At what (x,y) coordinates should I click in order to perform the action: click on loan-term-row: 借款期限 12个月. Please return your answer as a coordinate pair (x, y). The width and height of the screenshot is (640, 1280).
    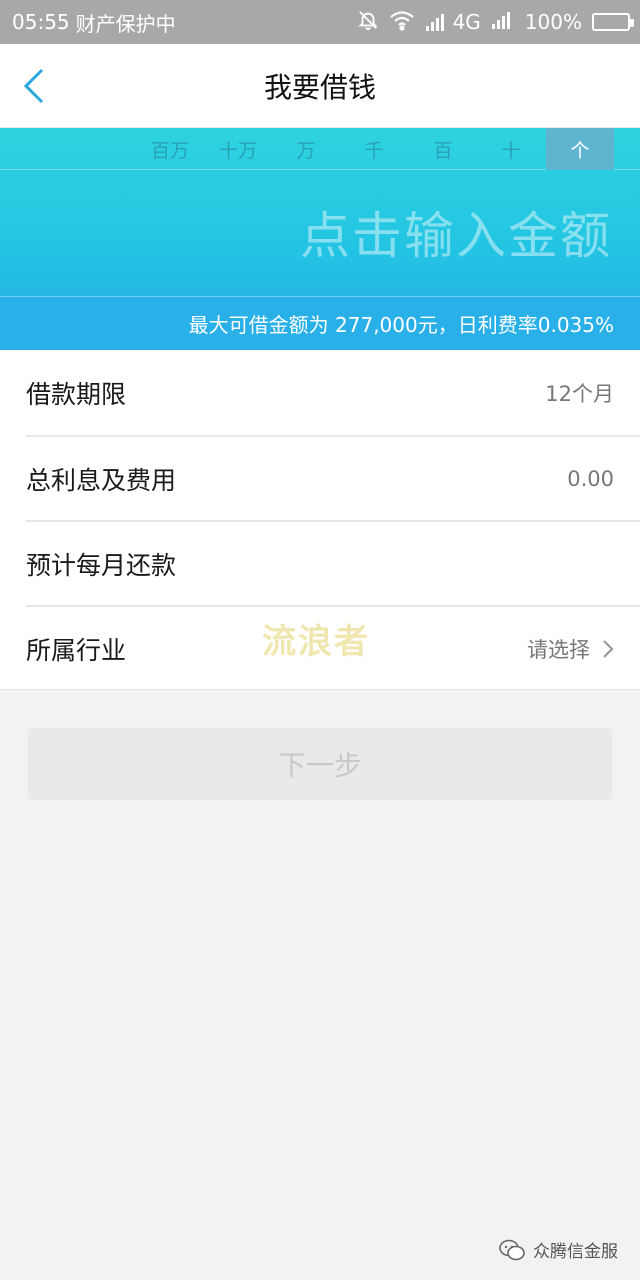
    Looking at the image, I should click on (333, 392).